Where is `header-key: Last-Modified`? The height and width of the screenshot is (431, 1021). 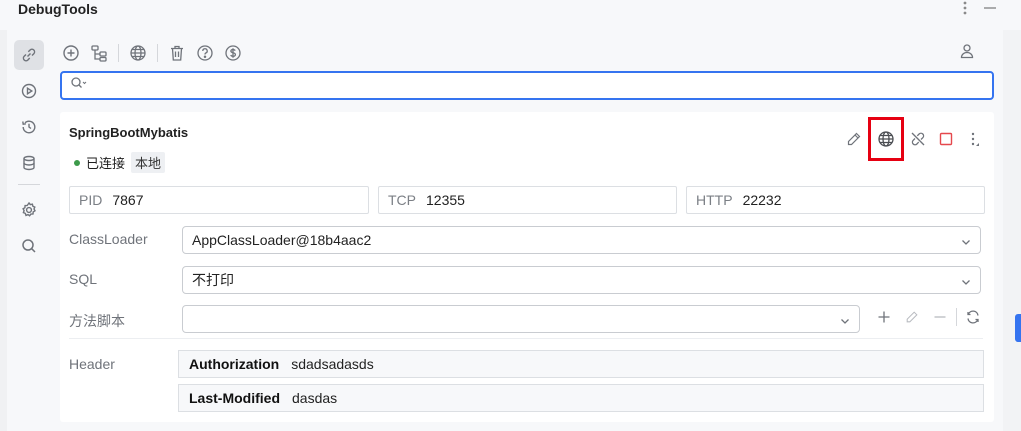
header-key: Last-Modified is located at coordinates (234, 398).